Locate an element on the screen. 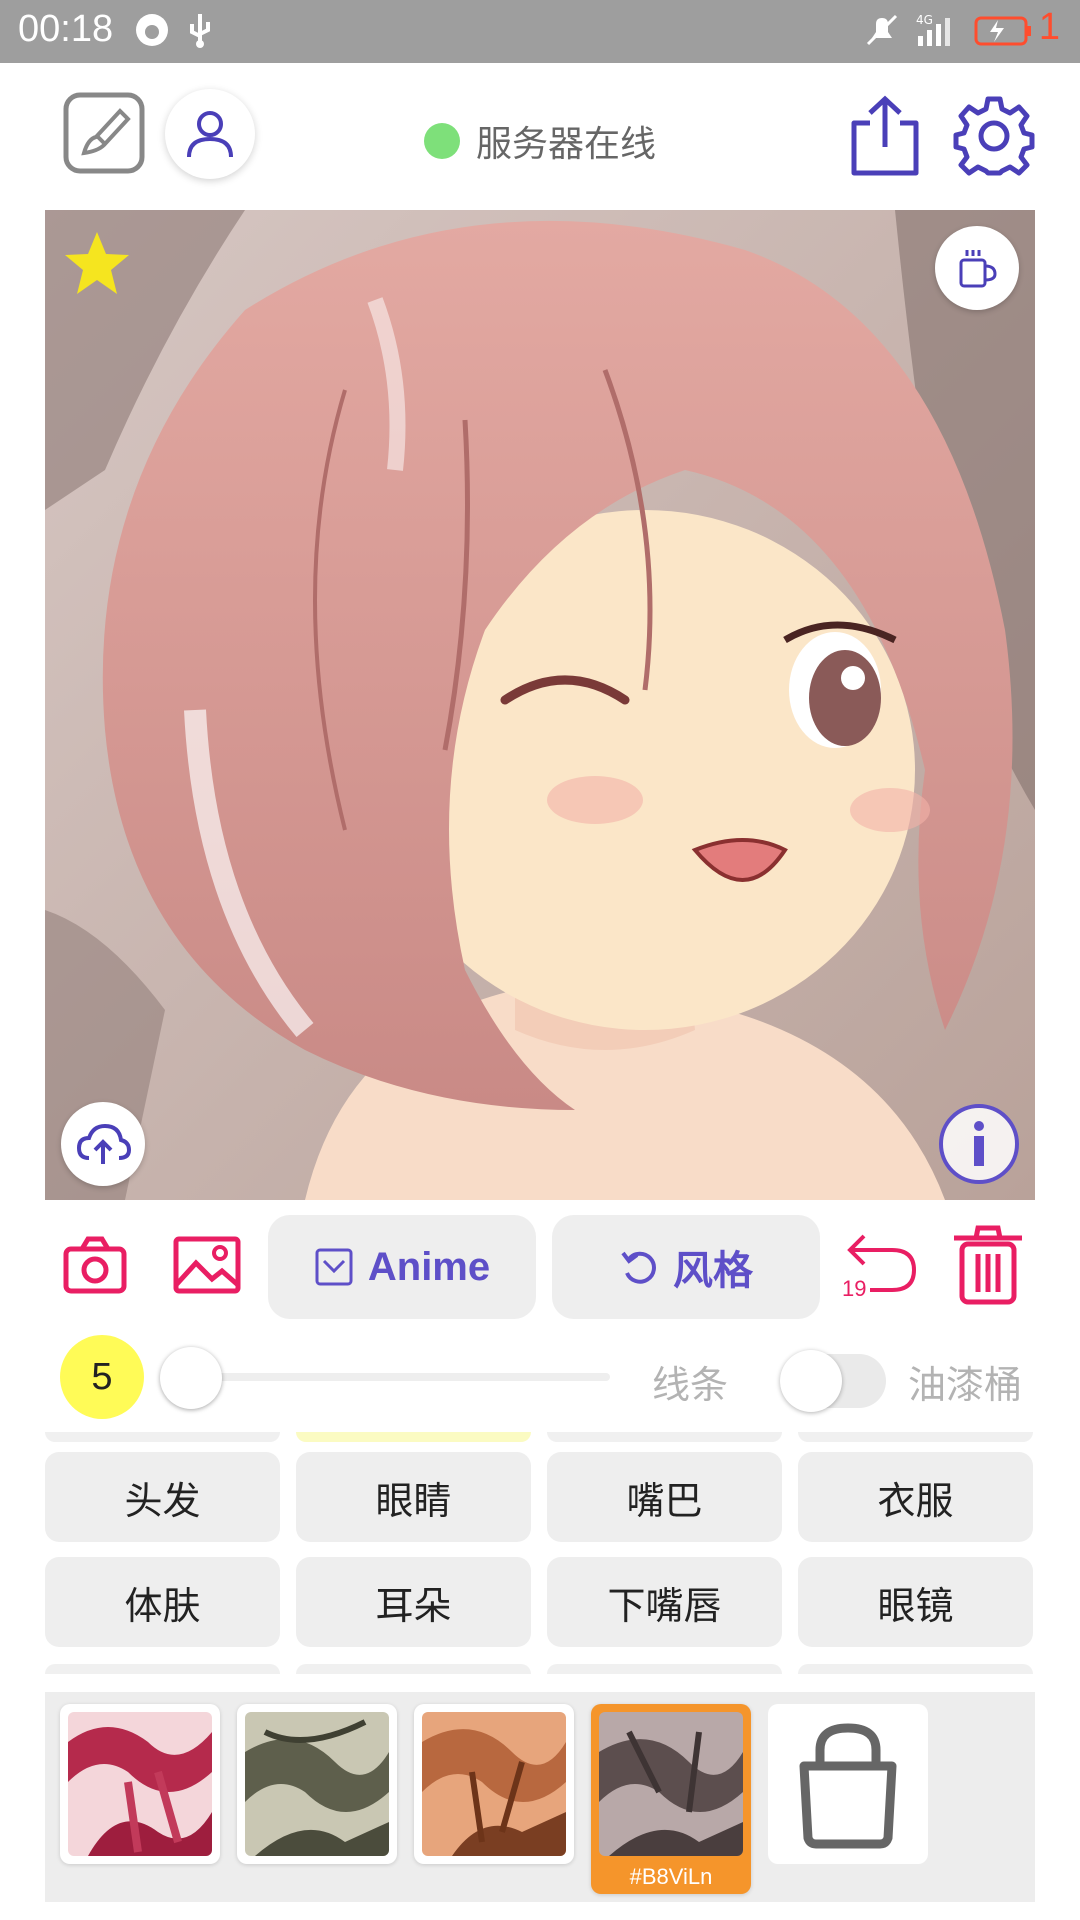 This screenshot has width=1080, height=1920. edit-sketch-icon is located at coordinates (104, 133).